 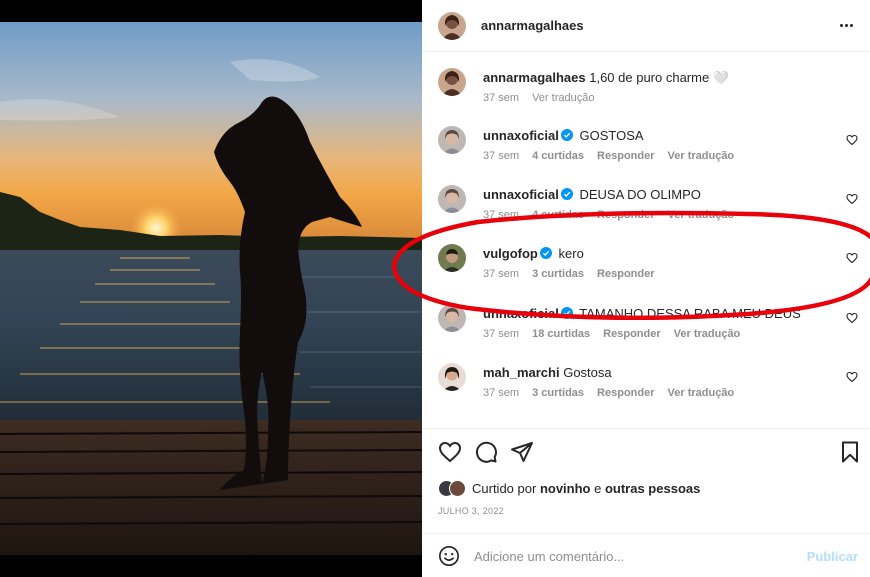 I want to click on liked-by-avatars, so click(x=455, y=488).